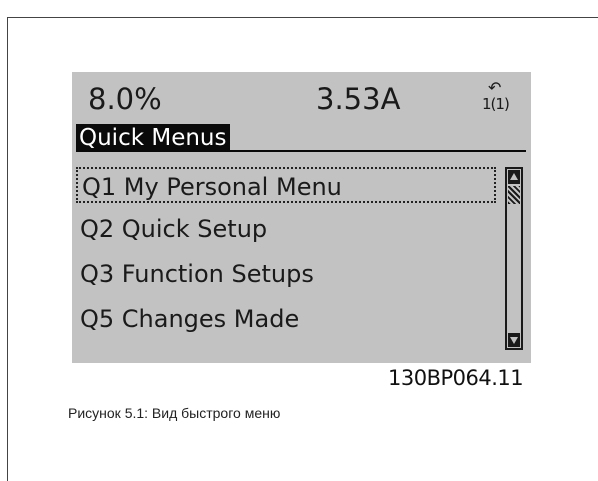 The image size is (598, 481). What do you see at coordinates (514, 258) in the screenshot?
I see `scrollbar` at bounding box center [514, 258].